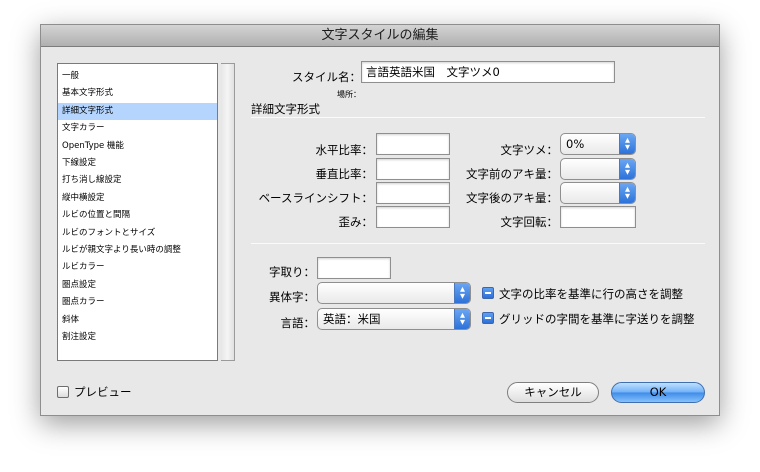 This screenshot has width=760, height=472. I want to click on list-item-basic-char-formats: 基本文字形式, so click(137, 93).